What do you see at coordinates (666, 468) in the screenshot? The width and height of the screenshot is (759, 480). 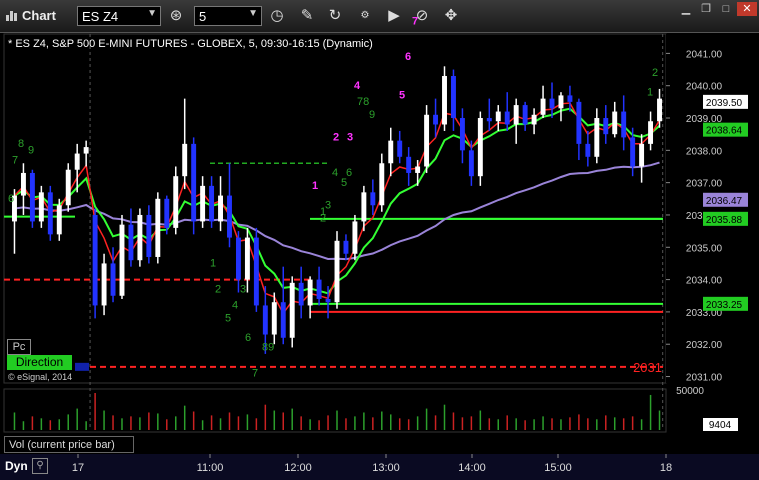 I see `time-tick-label: 18` at bounding box center [666, 468].